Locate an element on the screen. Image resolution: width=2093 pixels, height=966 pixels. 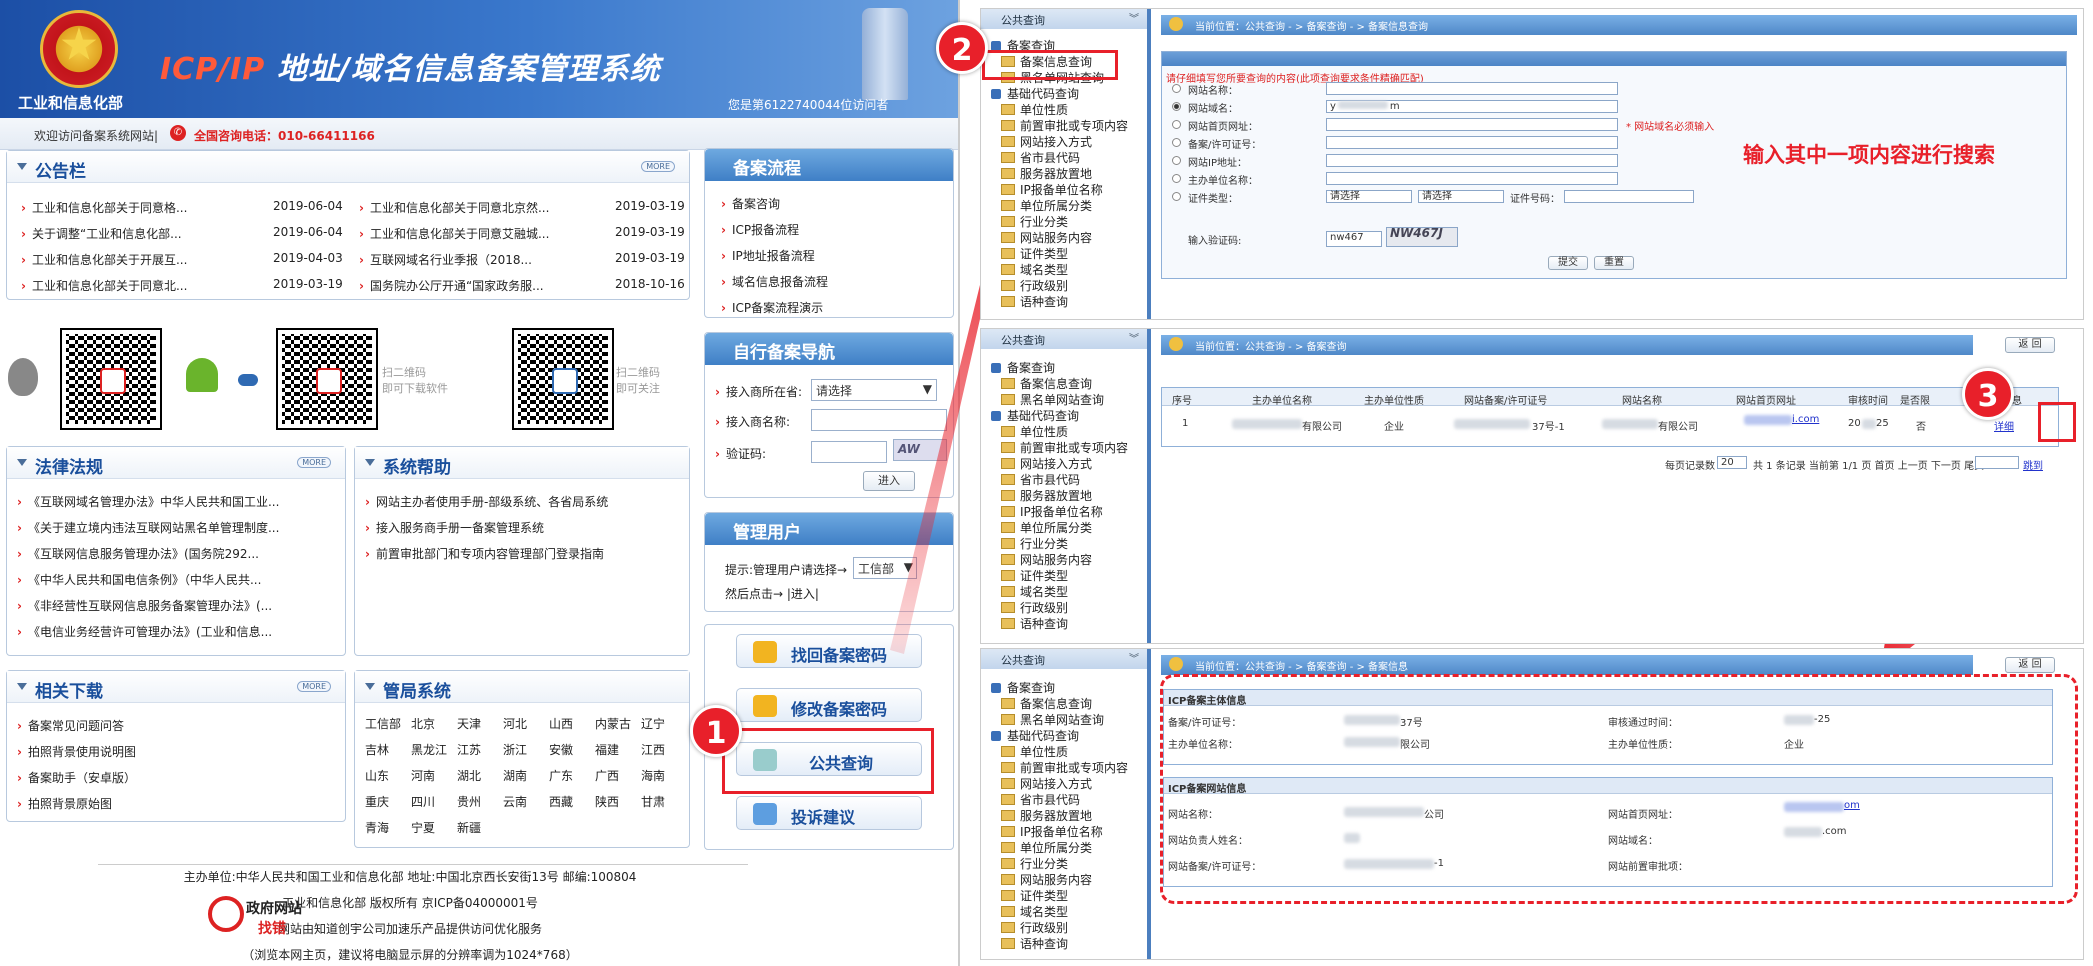
pager-info: 共 1 条记录 当前第 1/1 页 首页 上一页 下一页 尾页 is located at coordinates (1869, 466).